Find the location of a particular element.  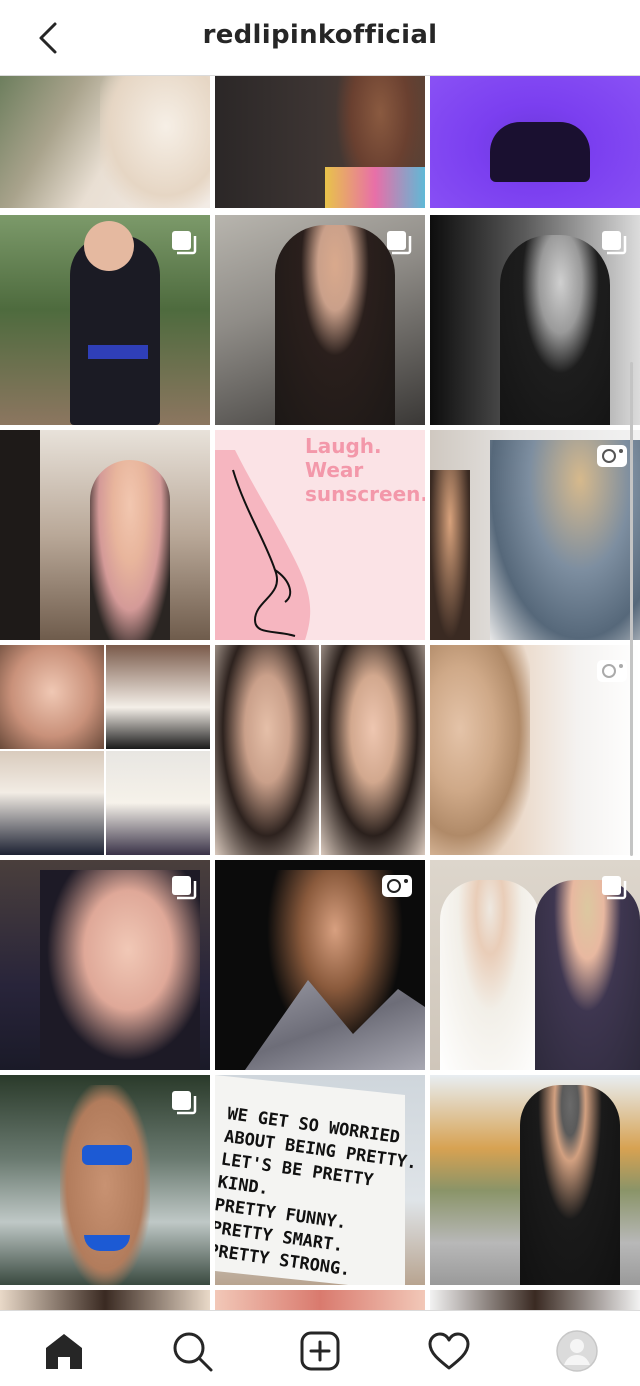

nav-activity is located at coordinates (449, 1351).